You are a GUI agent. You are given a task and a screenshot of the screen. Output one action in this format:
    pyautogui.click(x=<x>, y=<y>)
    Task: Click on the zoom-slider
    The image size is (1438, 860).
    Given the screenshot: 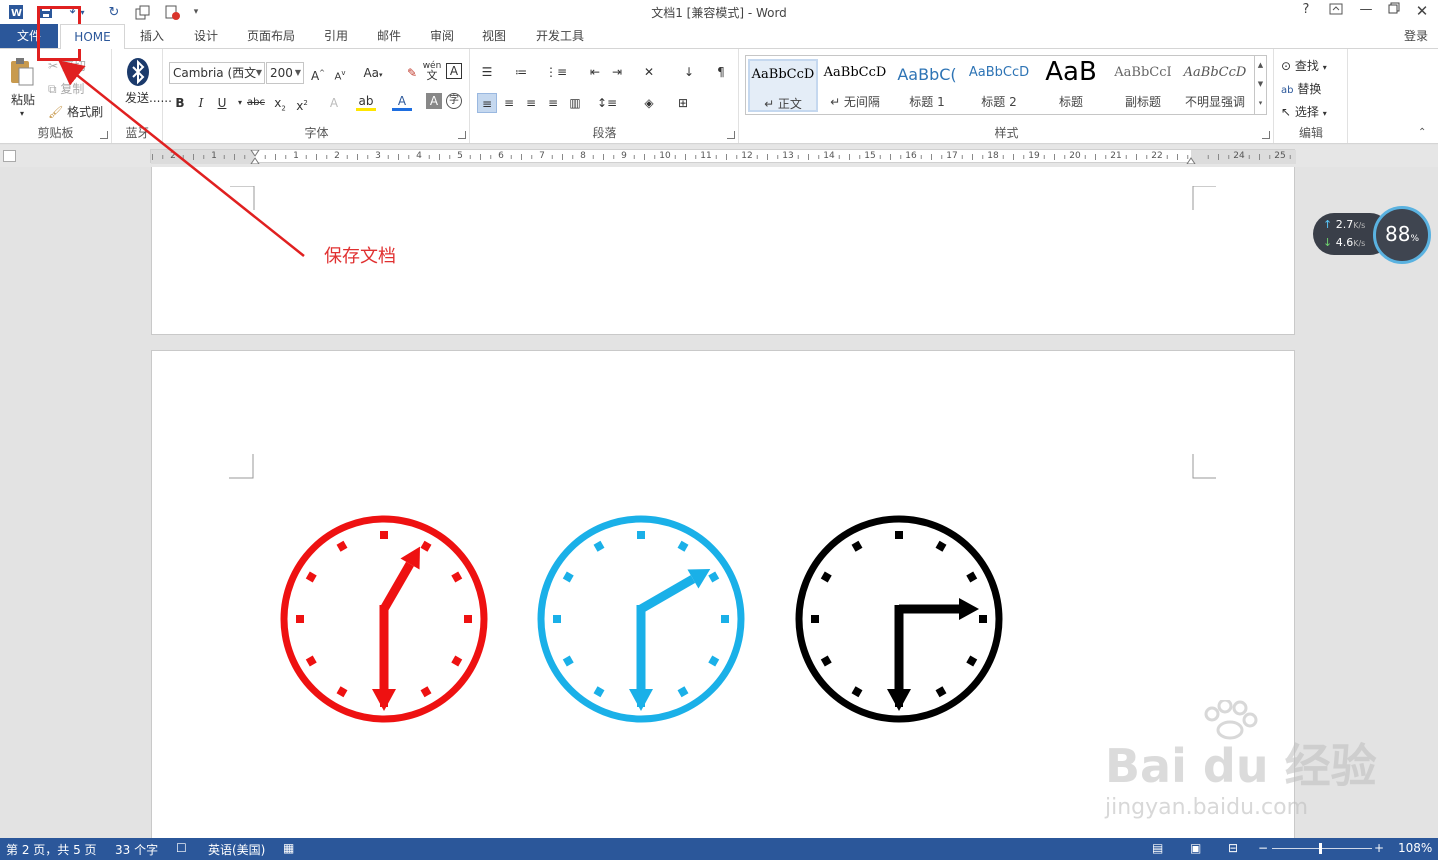 What is the action you would take?
    pyautogui.click(x=1322, y=848)
    